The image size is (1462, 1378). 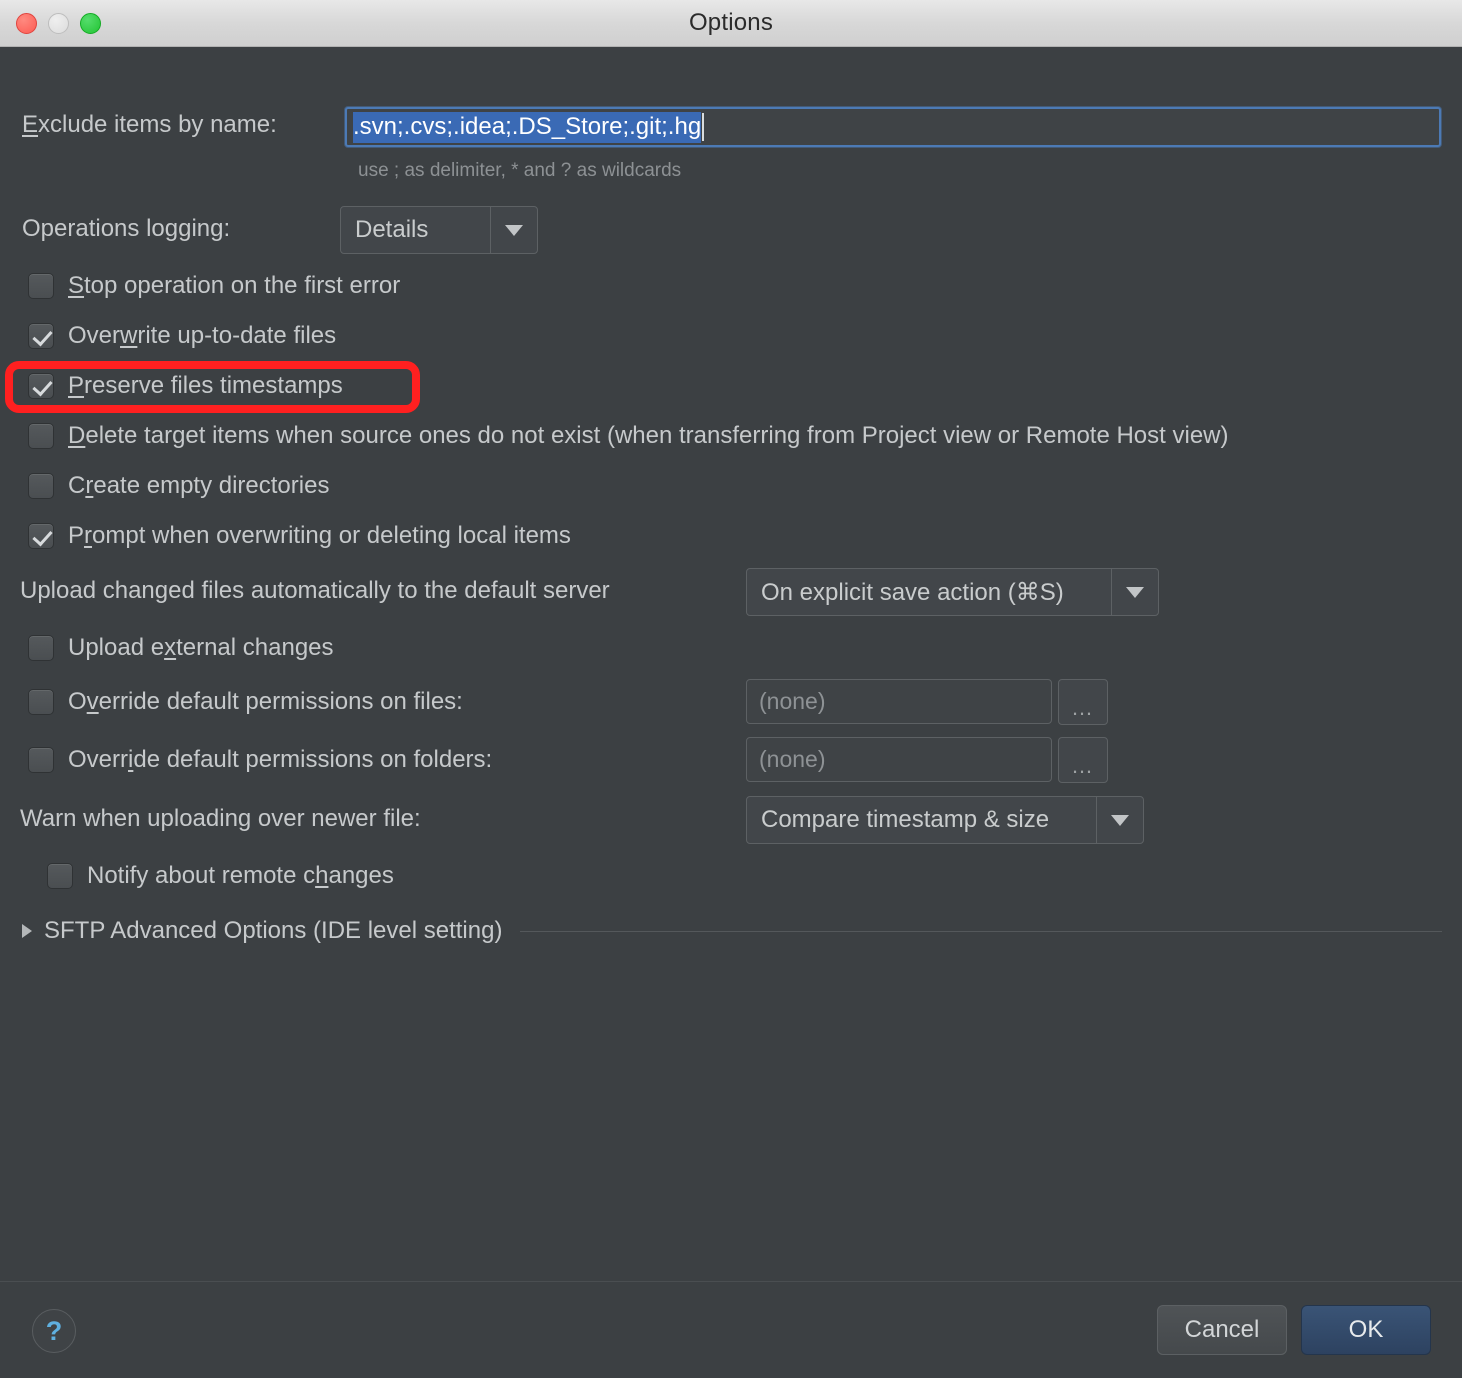 I want to click on checkbox-preserve-files-timestamps: Preserve files timestamps, so click(x=185, y=386).